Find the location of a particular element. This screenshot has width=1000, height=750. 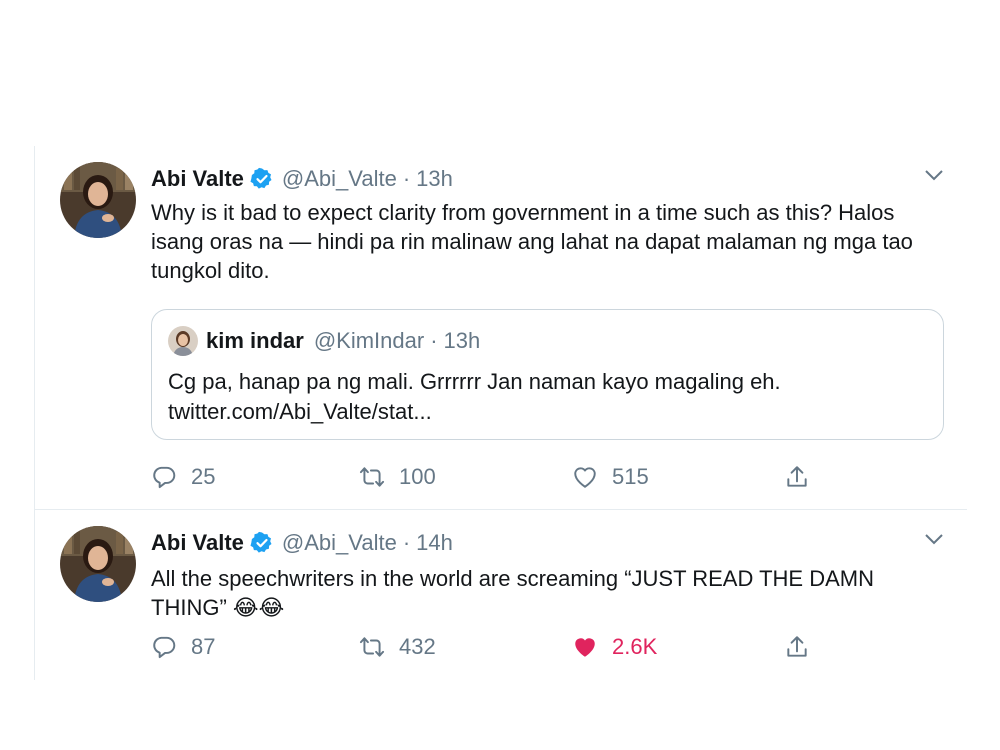

retweet-count: 100 is located at coordinates (417, 476).